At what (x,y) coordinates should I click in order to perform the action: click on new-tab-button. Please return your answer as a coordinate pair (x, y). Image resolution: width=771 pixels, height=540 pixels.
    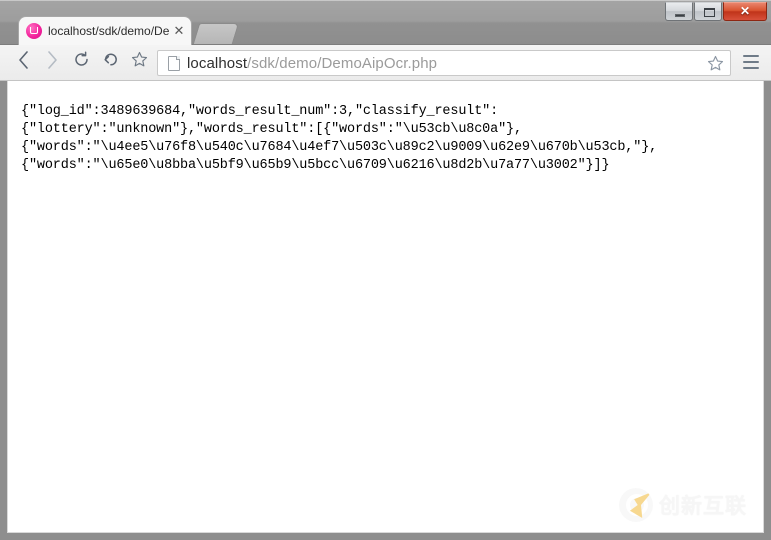
    Looking at the image, I should click on (216, 33).